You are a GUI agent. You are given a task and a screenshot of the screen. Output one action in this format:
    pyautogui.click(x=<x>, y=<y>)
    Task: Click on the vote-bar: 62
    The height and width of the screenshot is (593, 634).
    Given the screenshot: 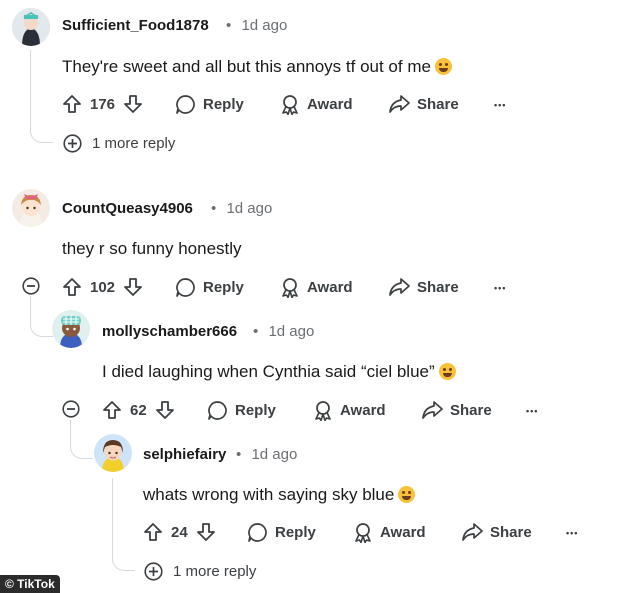 What is the action you would take?
    pyautogui.click(x=138, y=410)
    